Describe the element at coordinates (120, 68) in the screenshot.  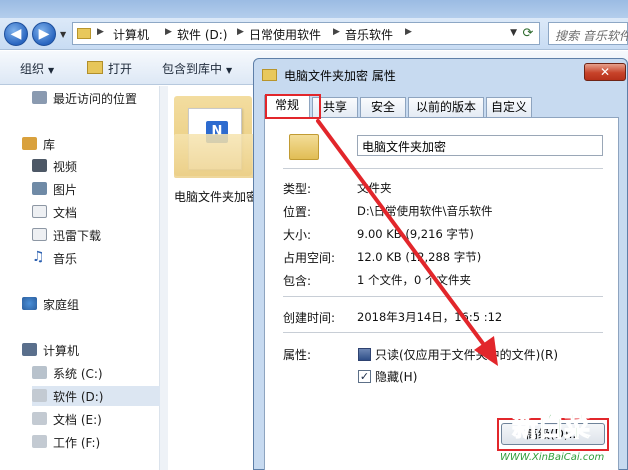
I see `open-button: 打开` at that location.